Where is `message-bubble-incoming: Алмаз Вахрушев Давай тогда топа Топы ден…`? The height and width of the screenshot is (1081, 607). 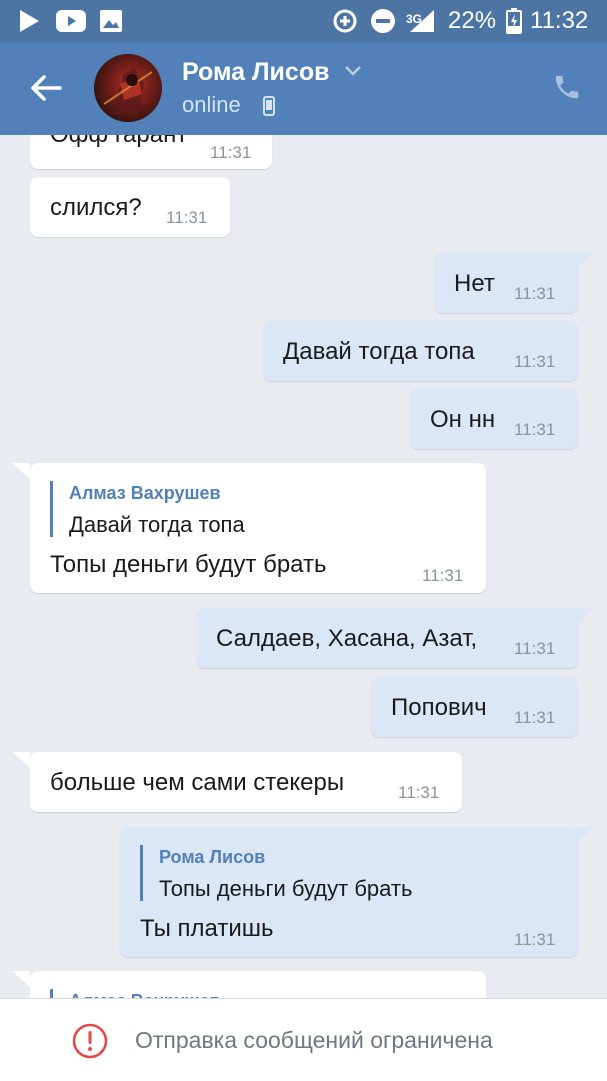 message-bubble-incoming: Алмаз Вахрушев Давай тогда топа Топы ден… is located at coordinates (258, 528).